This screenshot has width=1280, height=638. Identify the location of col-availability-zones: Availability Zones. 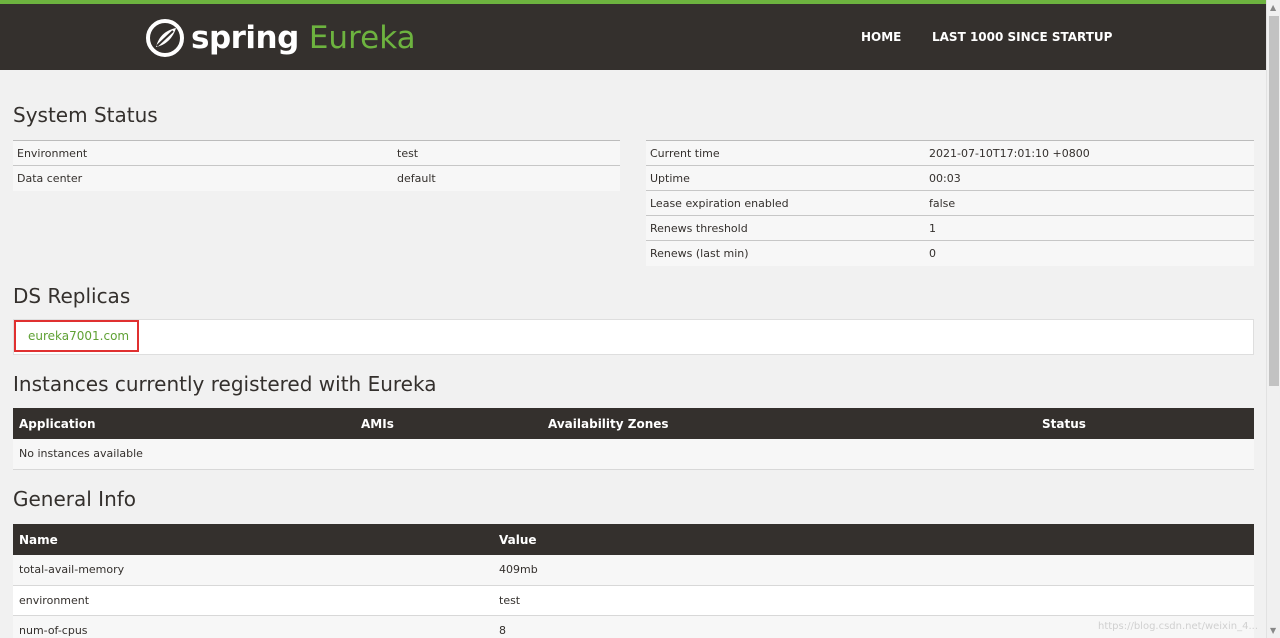
(789, 423).